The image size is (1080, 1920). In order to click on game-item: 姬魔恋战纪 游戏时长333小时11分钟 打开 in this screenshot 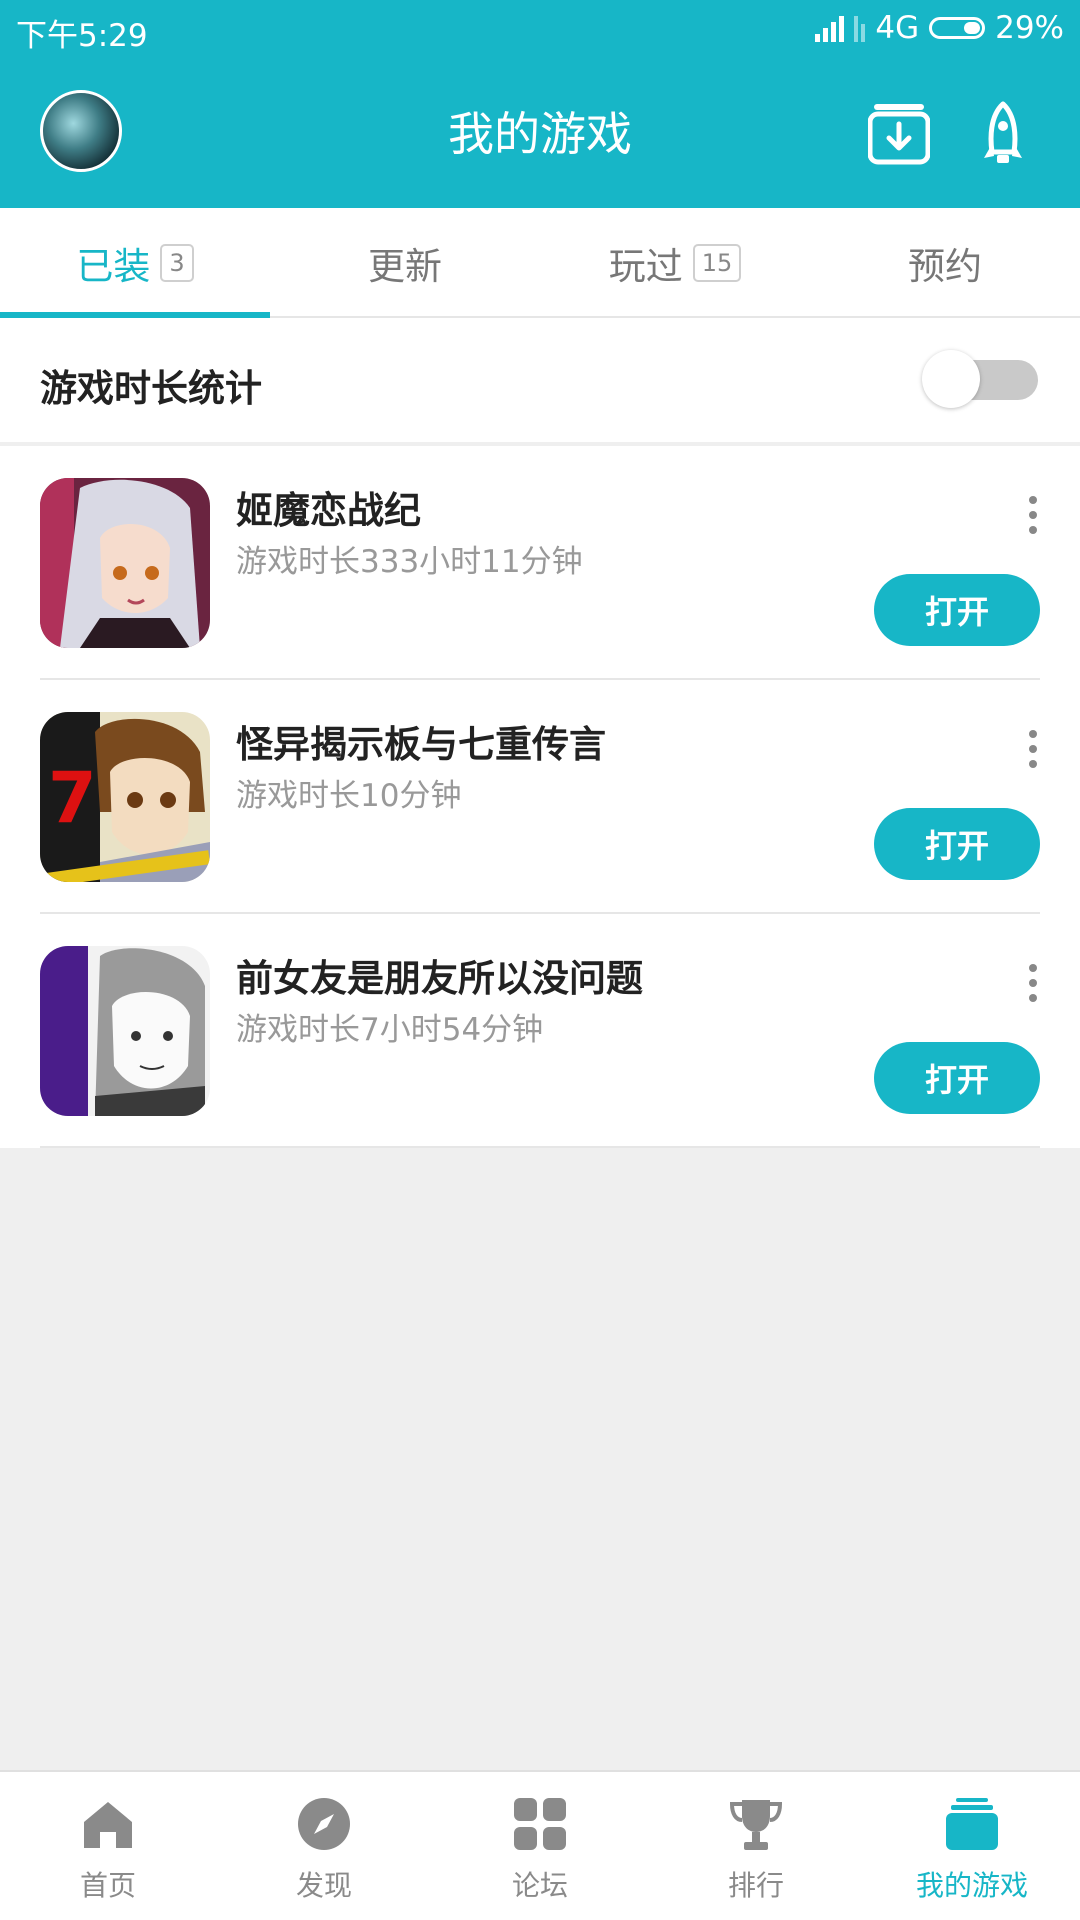, I will do `click(540, 563)`.